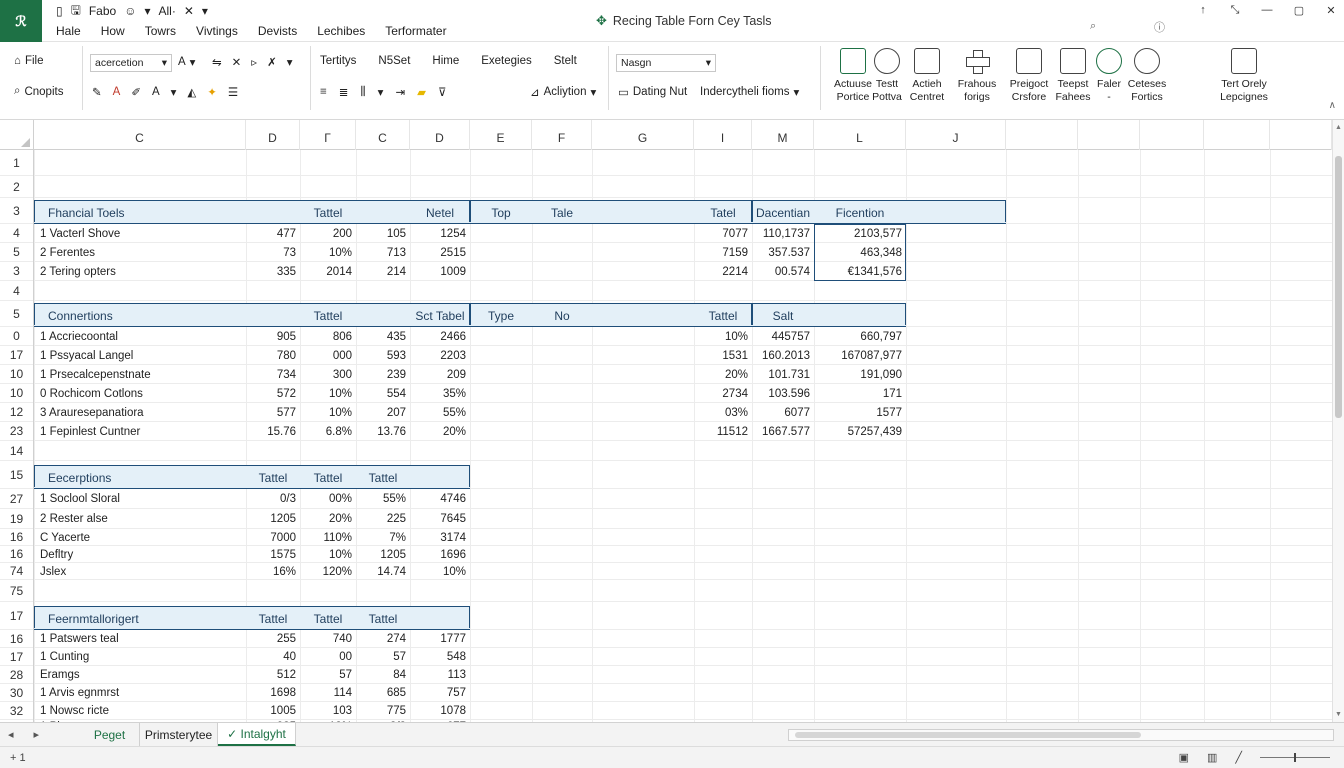 This screenshot has width=1344, height=768. What do you see at coordinates (273, 393) in the screenshot?
I see `data-cell: 572` at bounding box center [273, 393].